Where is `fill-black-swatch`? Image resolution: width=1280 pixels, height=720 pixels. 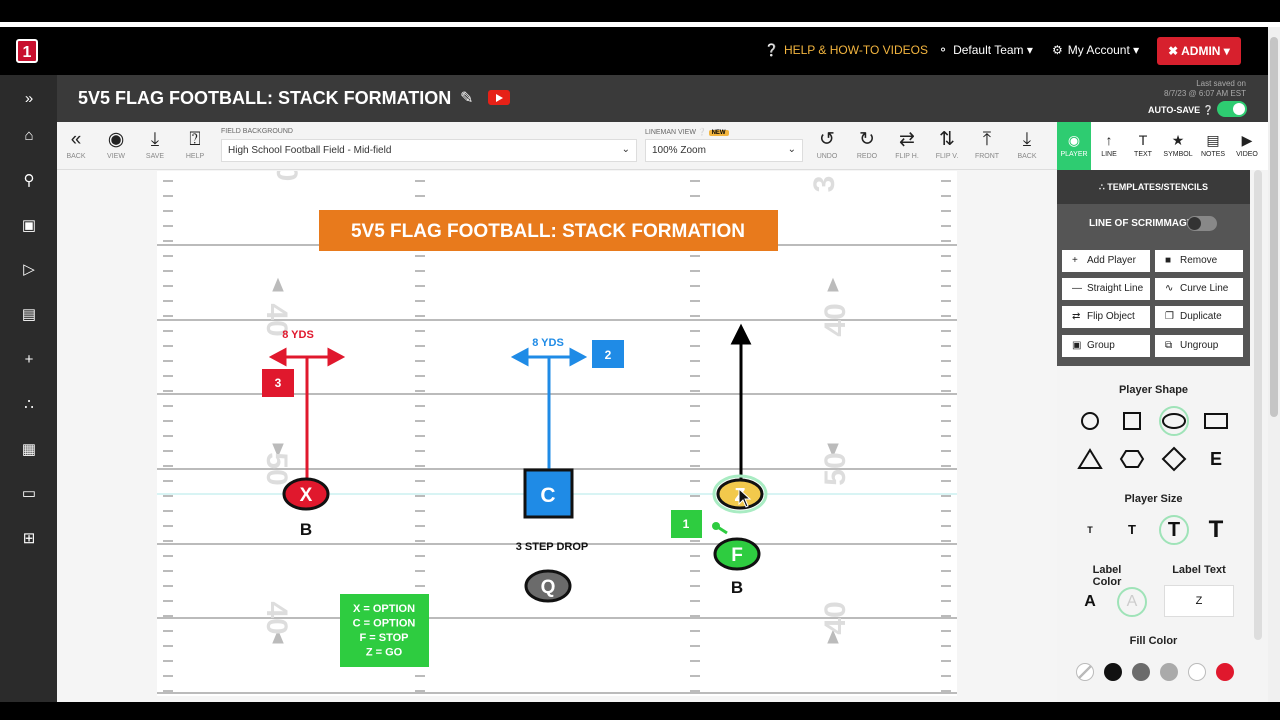
fill-black-swatch is located at coordinates (1113, 672).